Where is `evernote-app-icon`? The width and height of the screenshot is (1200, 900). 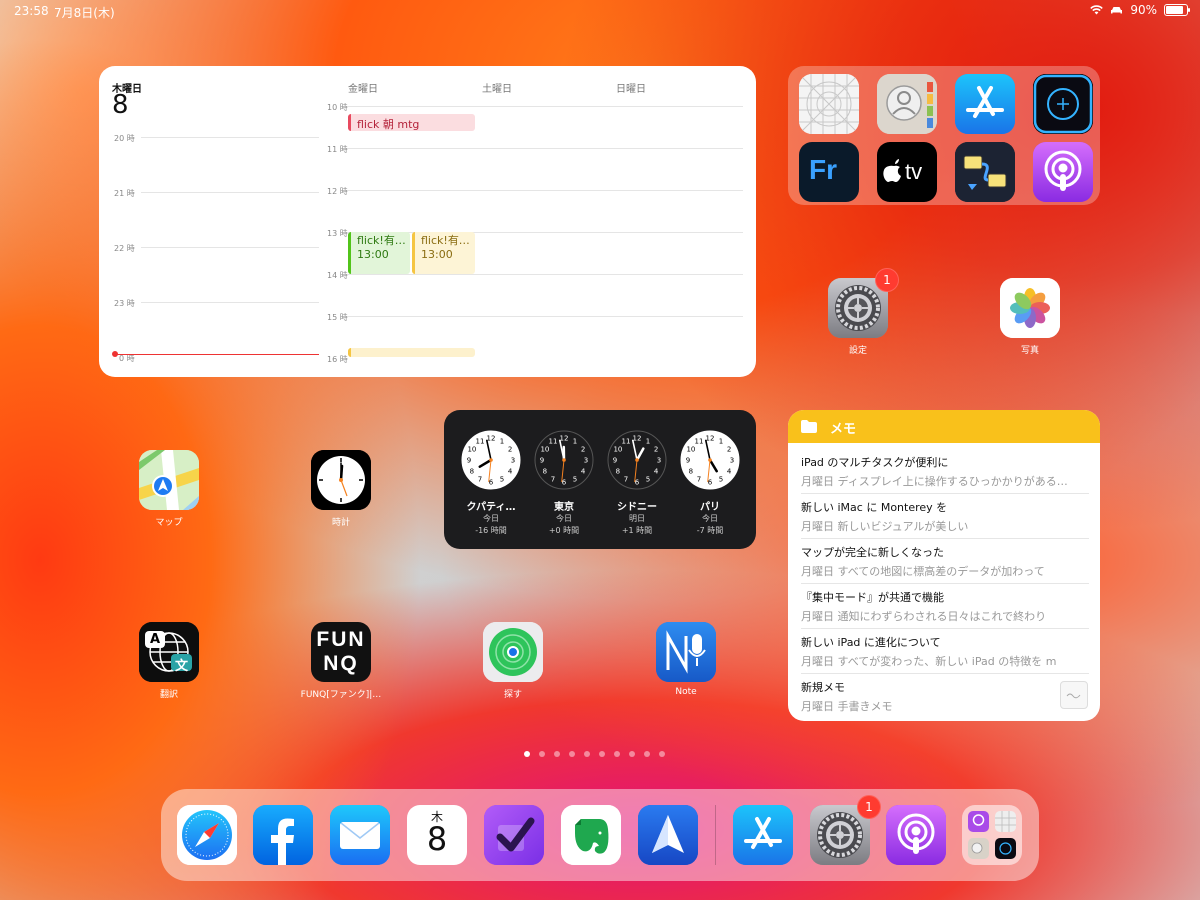
evernote-app-icon is located at coordinates (591, 835).